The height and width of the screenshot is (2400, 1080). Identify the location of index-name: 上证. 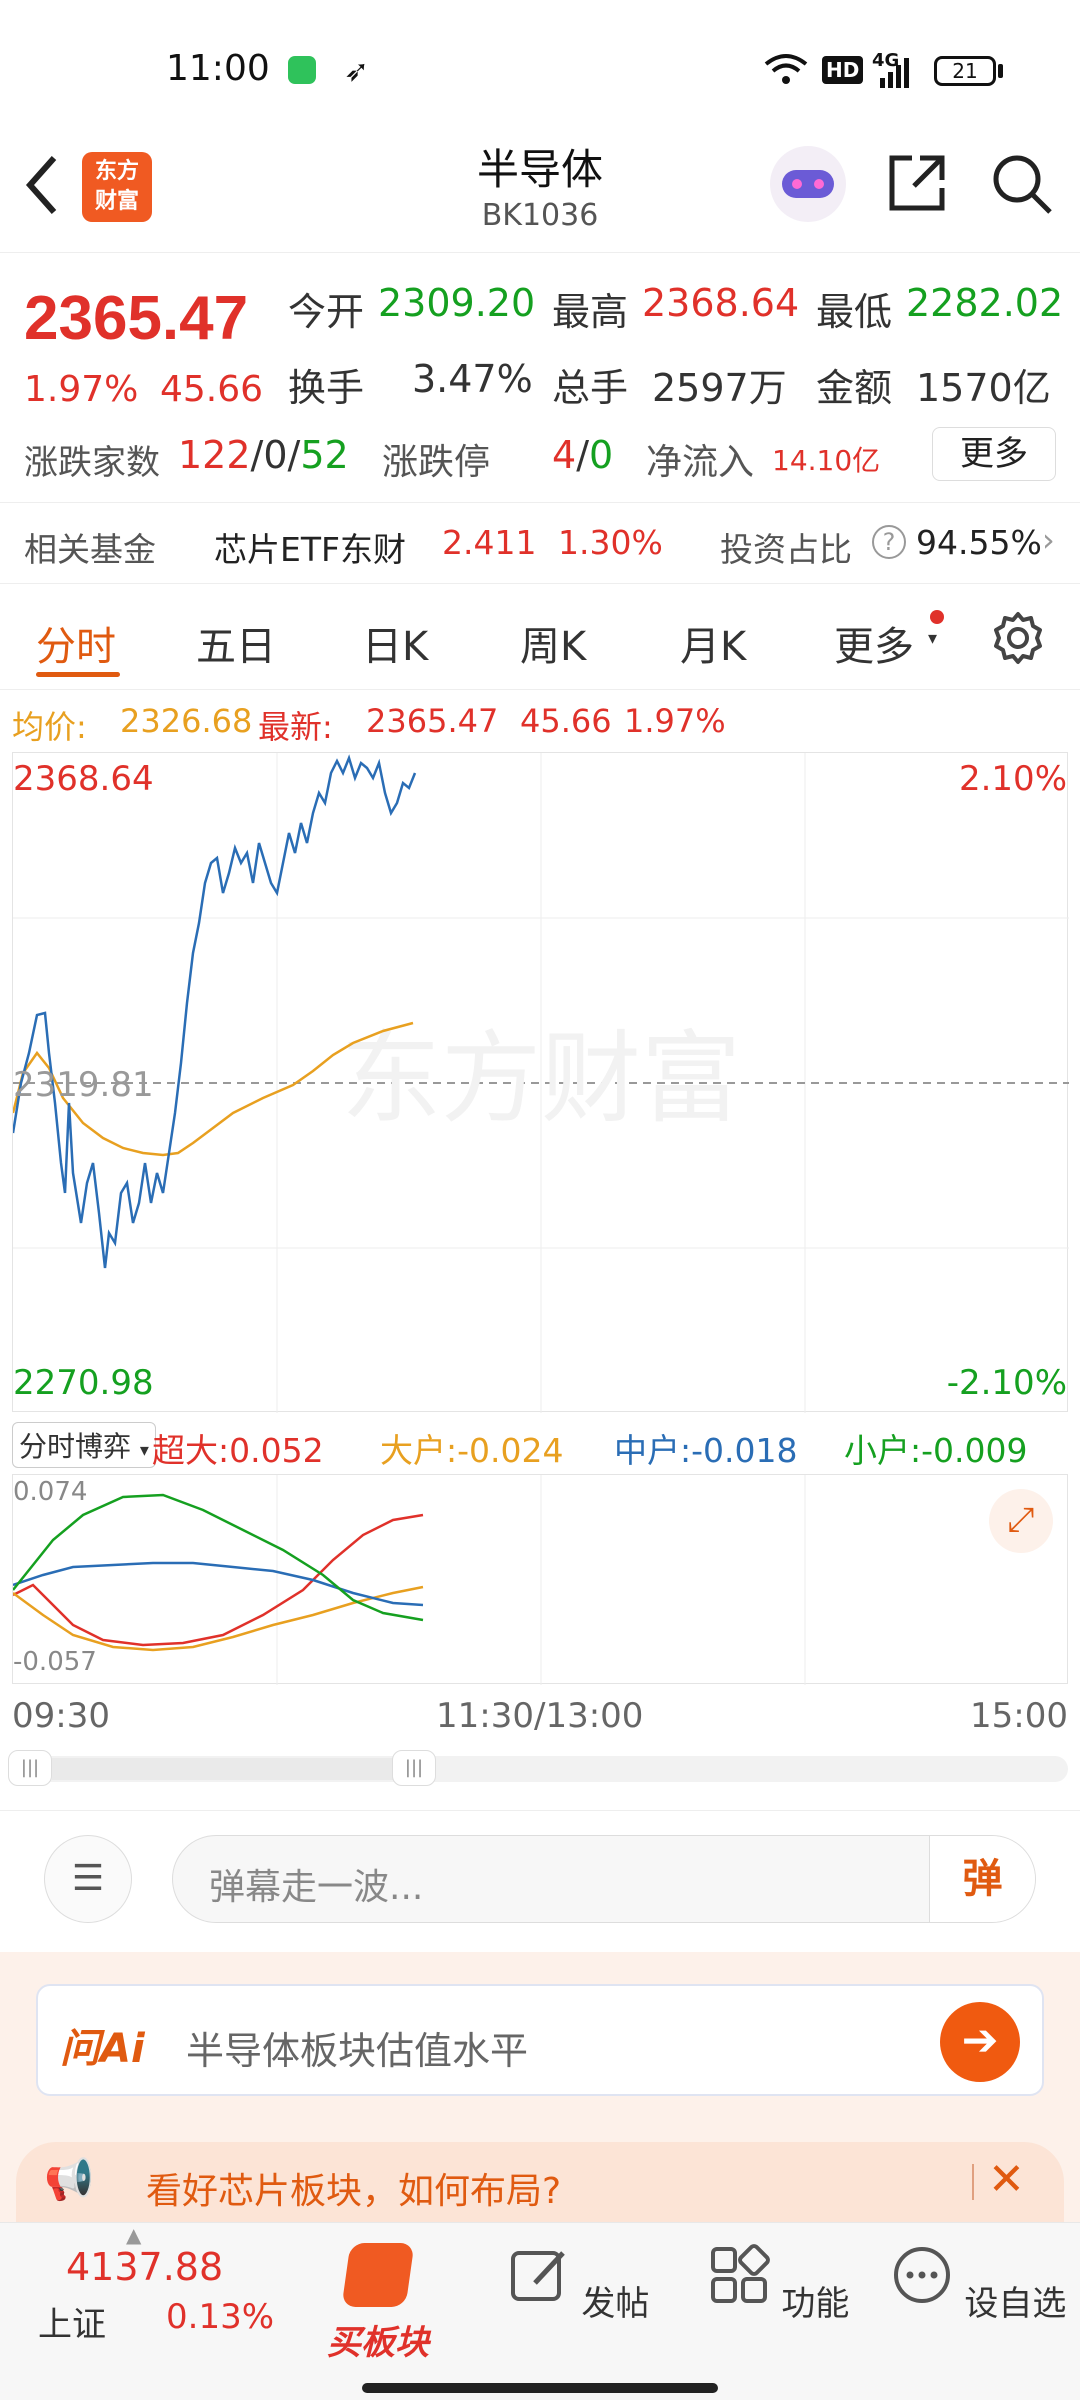
(72, 2325).